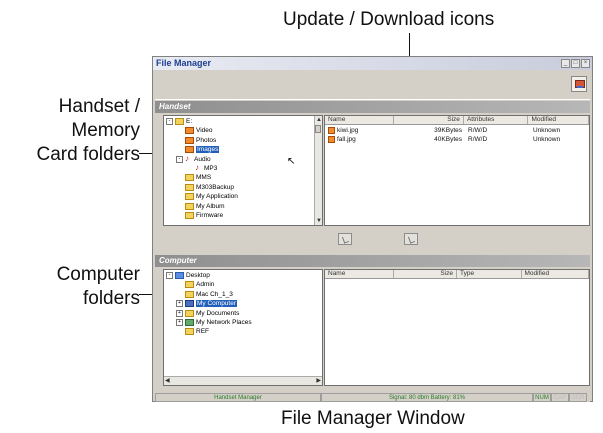 The image size is (603, 433). Describe the element at coordinates (188, 276) in the screenshot. I see `tree-node: - Desktop` at that location.